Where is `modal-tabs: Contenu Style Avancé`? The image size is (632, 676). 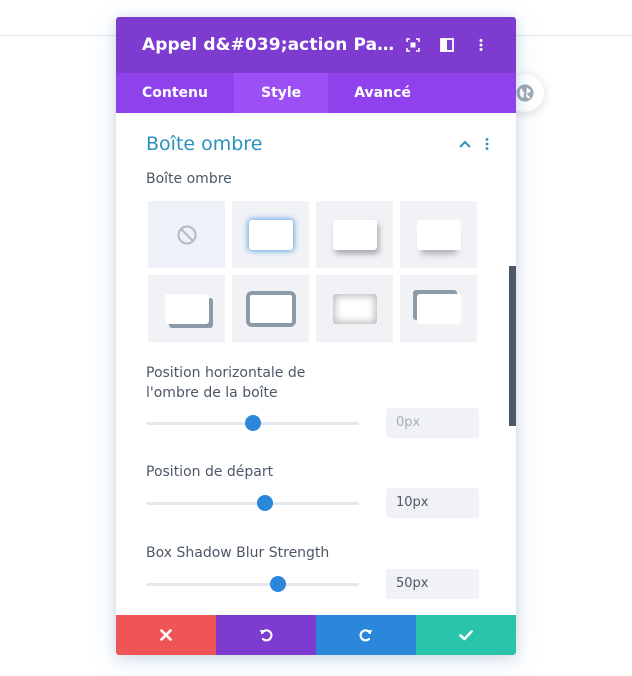 modal-tabs: Contenu Style Avancé is located at coordinates (316, 93).